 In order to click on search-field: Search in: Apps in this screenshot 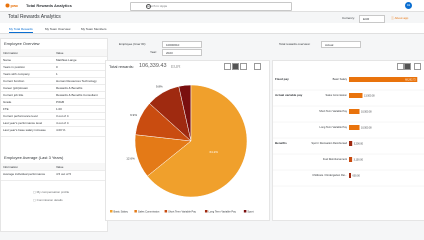, I will do `click(211, 6)`.